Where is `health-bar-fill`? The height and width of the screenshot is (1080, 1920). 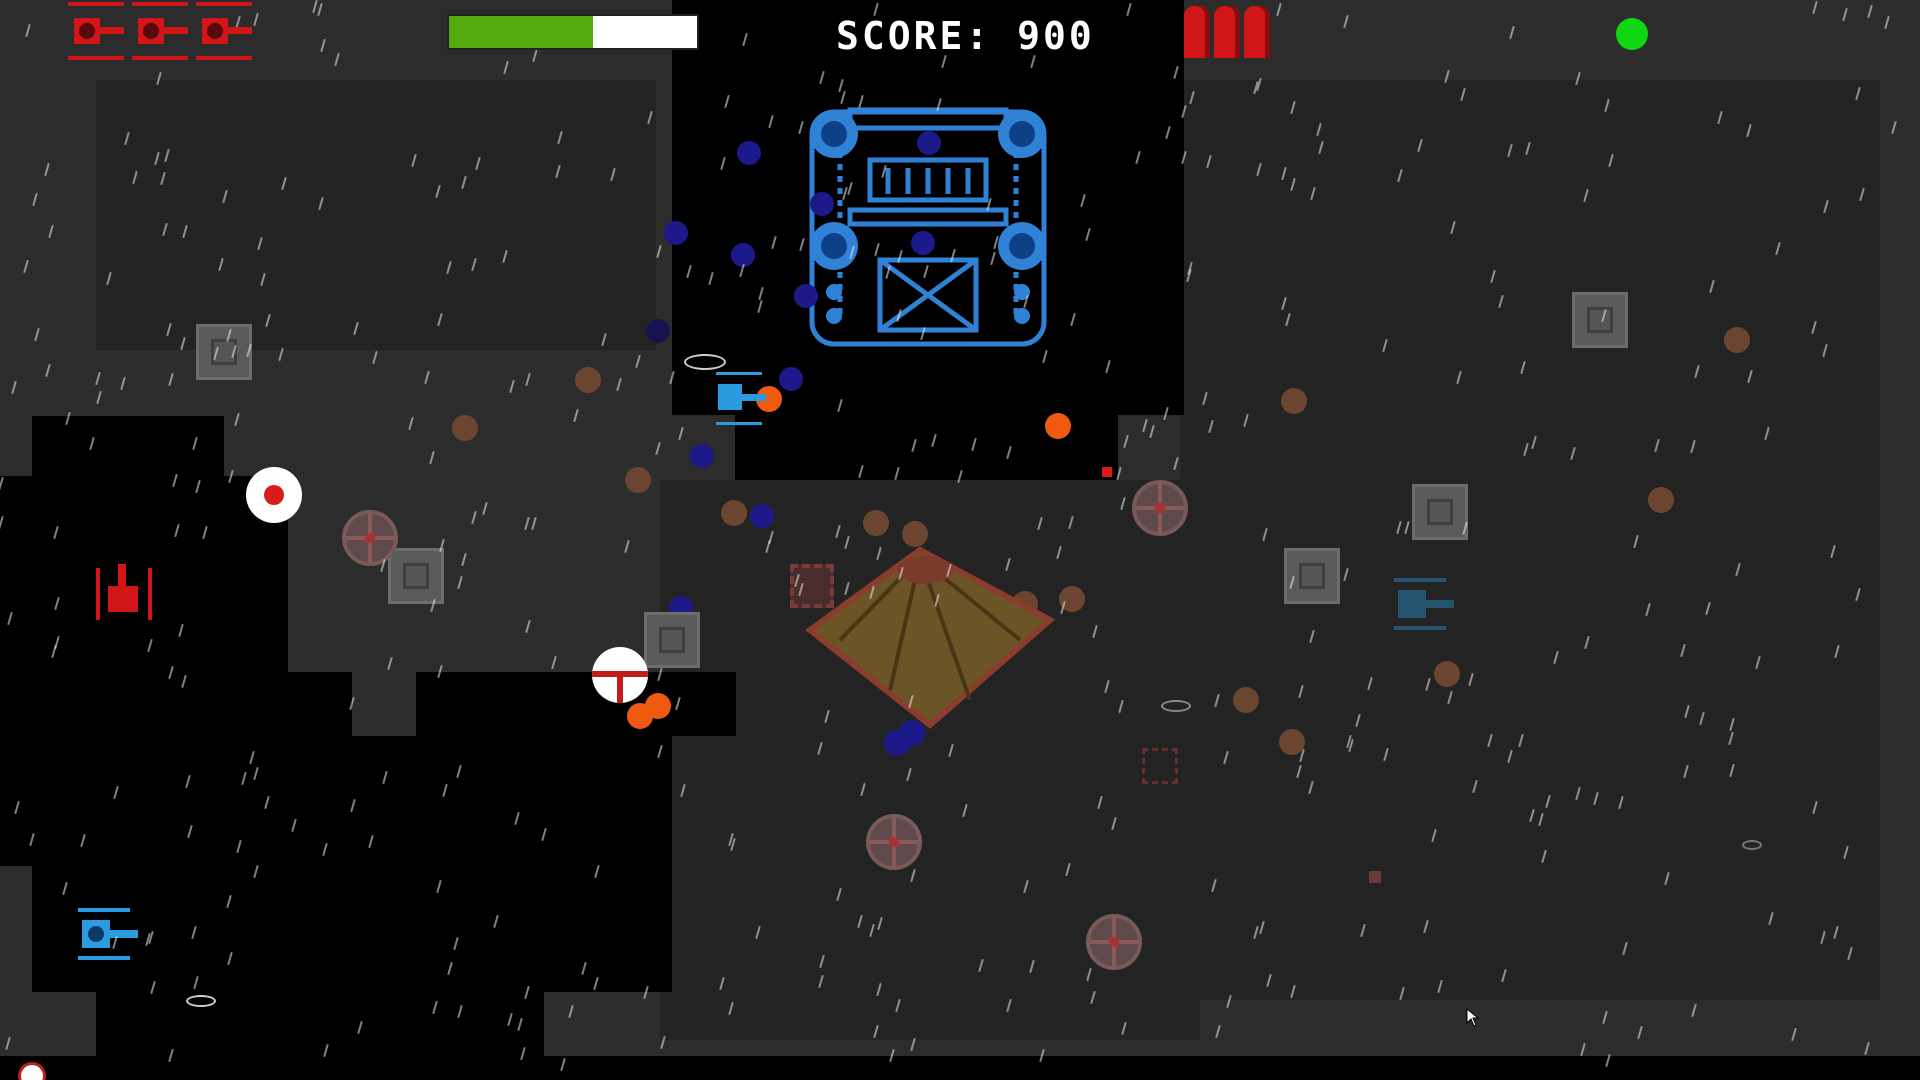
health-bar-fill is located at coordinates (521, 32).